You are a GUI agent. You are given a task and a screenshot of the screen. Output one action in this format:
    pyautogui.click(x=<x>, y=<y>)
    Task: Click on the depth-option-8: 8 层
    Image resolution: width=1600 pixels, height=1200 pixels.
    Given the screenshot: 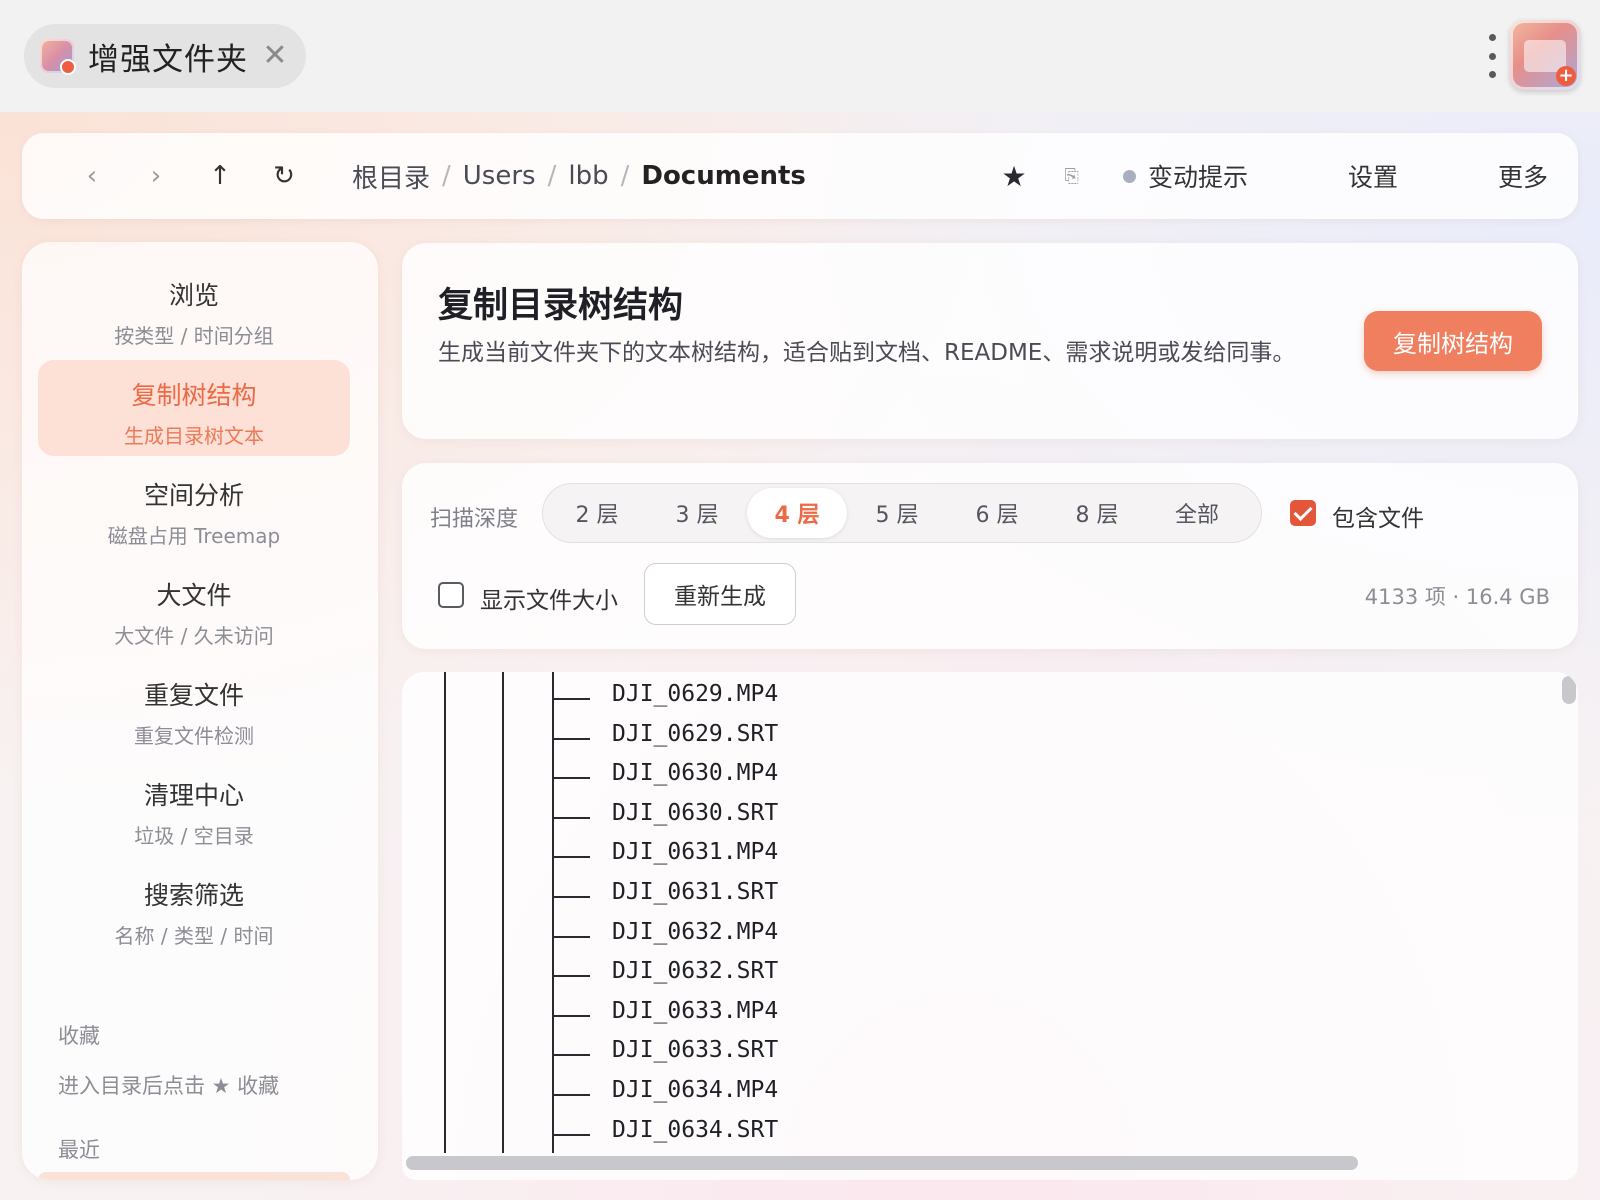 What is the action you would take?
    pyautogui.click(x=1097, y=513)
    